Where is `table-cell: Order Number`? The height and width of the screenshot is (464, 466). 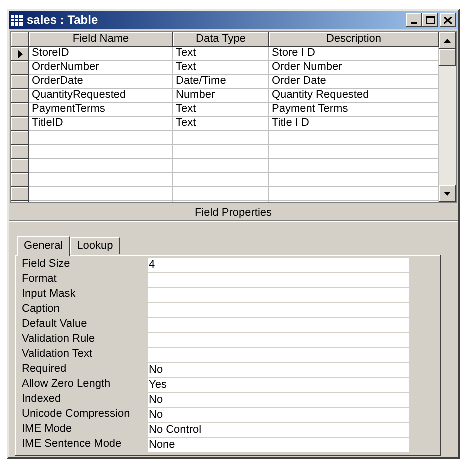
table-cell: Order Number is located at coordinates (354, 68).